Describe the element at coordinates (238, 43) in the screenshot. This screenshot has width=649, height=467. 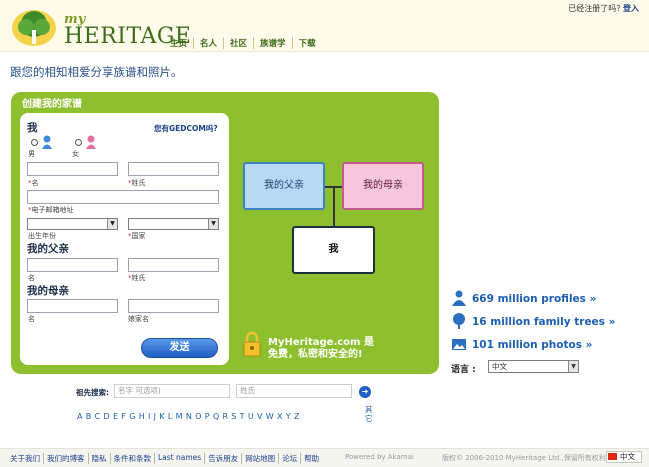
I see `nav-community: 社区` at that location.